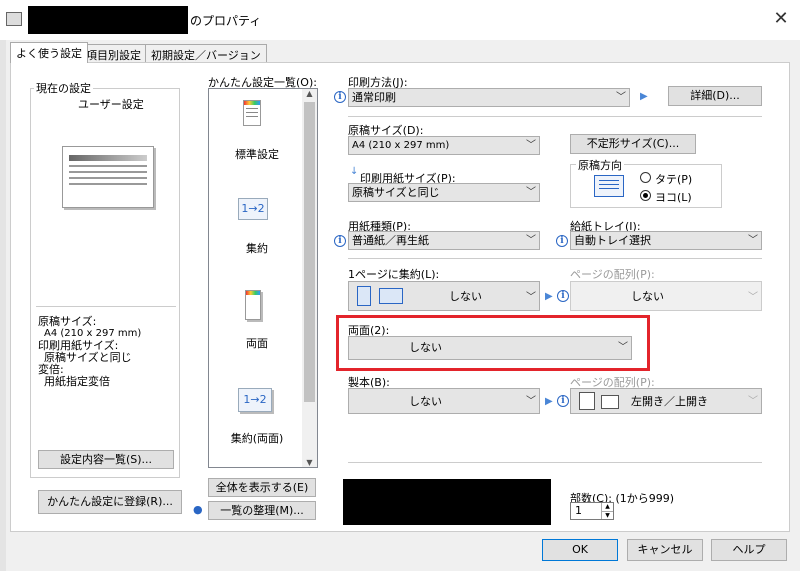 Image resolution: width=800 pixels, height=571 pixels. Describe the element at coordinates (489, 97) in the screenshot. I see `print-method-select: 通常印刷 ﹀` at that location.